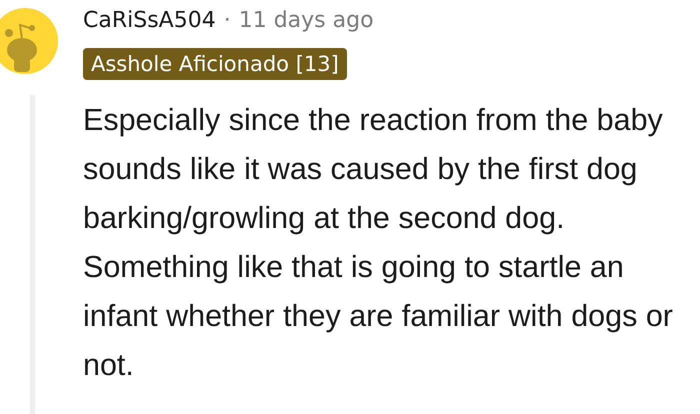  Describe the element at coordinates (149, 20) in the screenshot. I see `username: CaRiSsA504` at that location.